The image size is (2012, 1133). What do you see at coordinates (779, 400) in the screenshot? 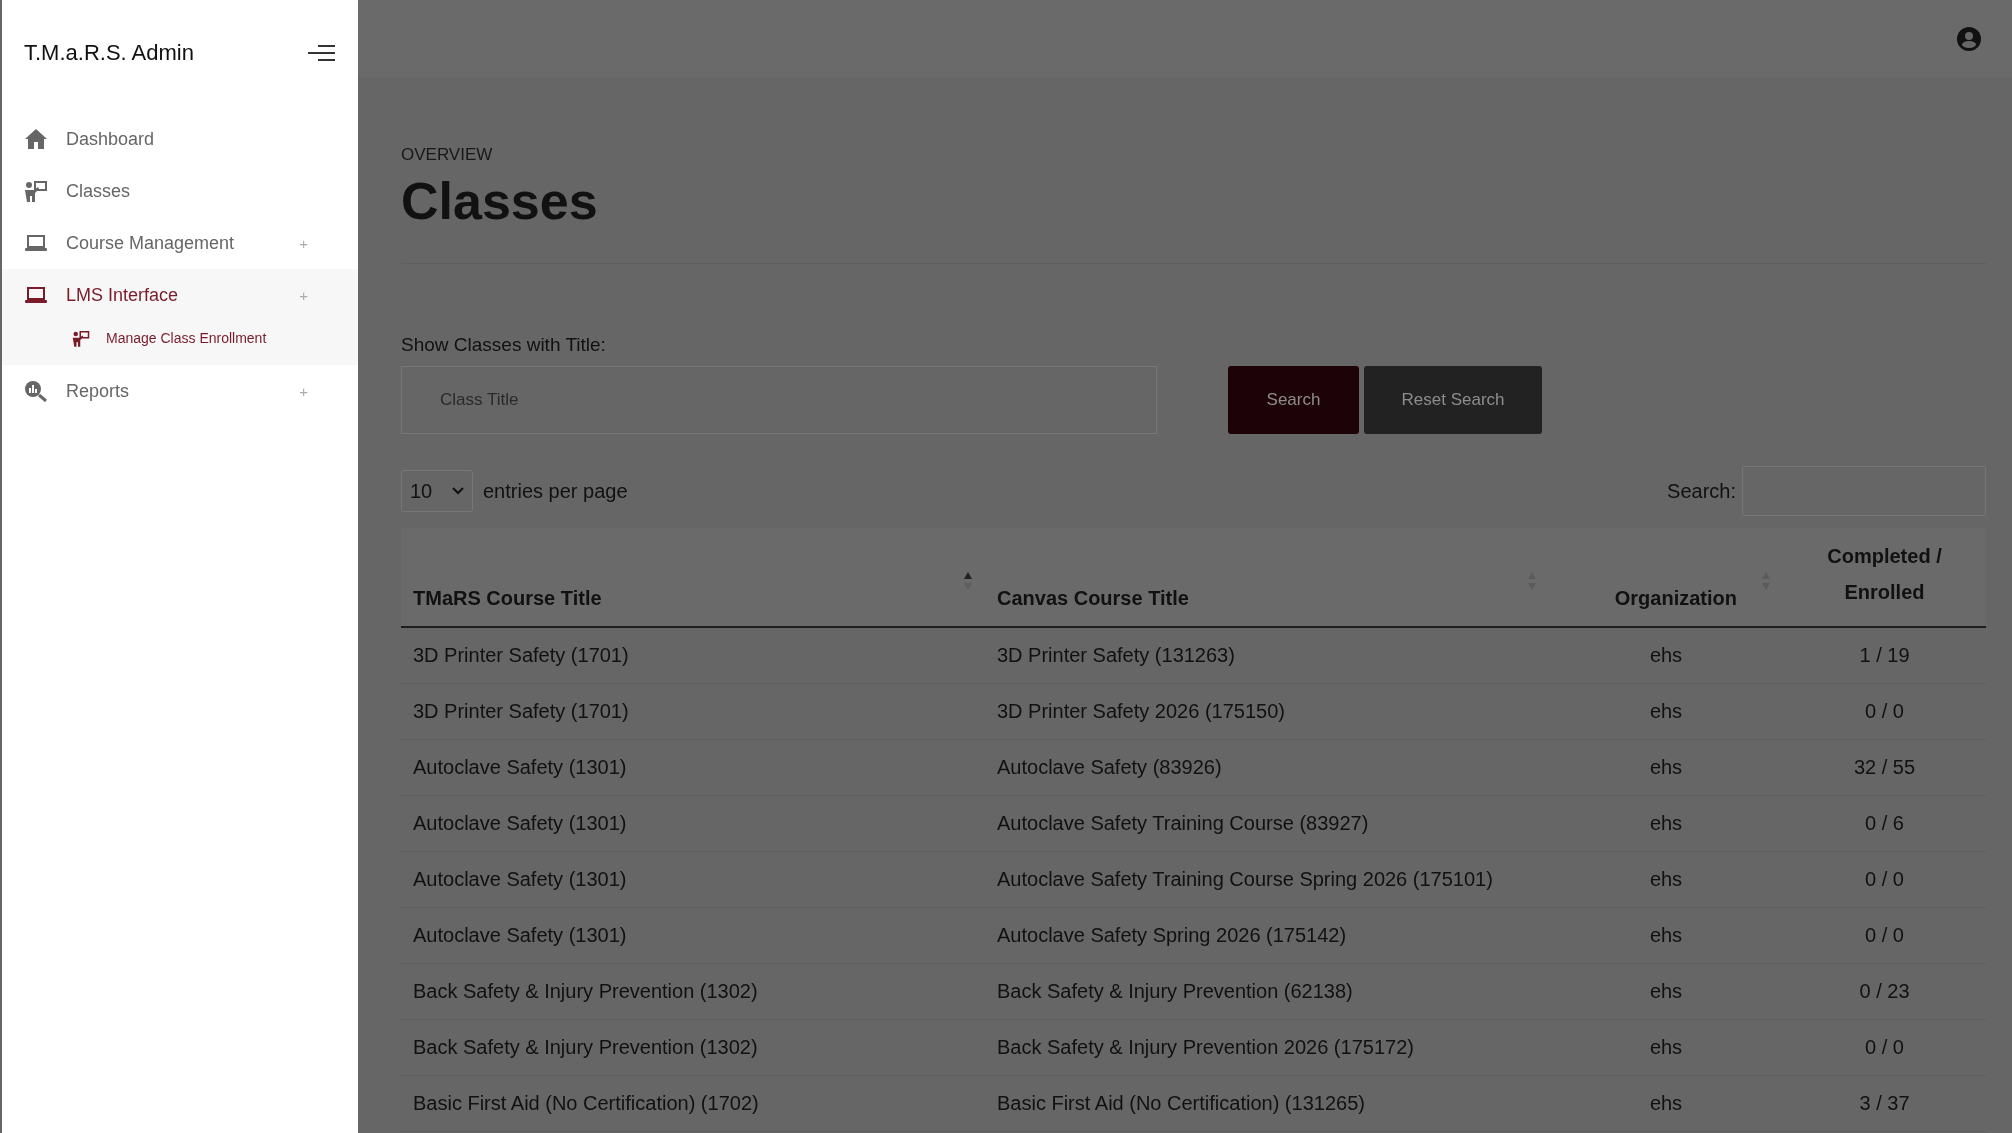
I see `class-title-field: Class Title` at bounding box center [779, 400].